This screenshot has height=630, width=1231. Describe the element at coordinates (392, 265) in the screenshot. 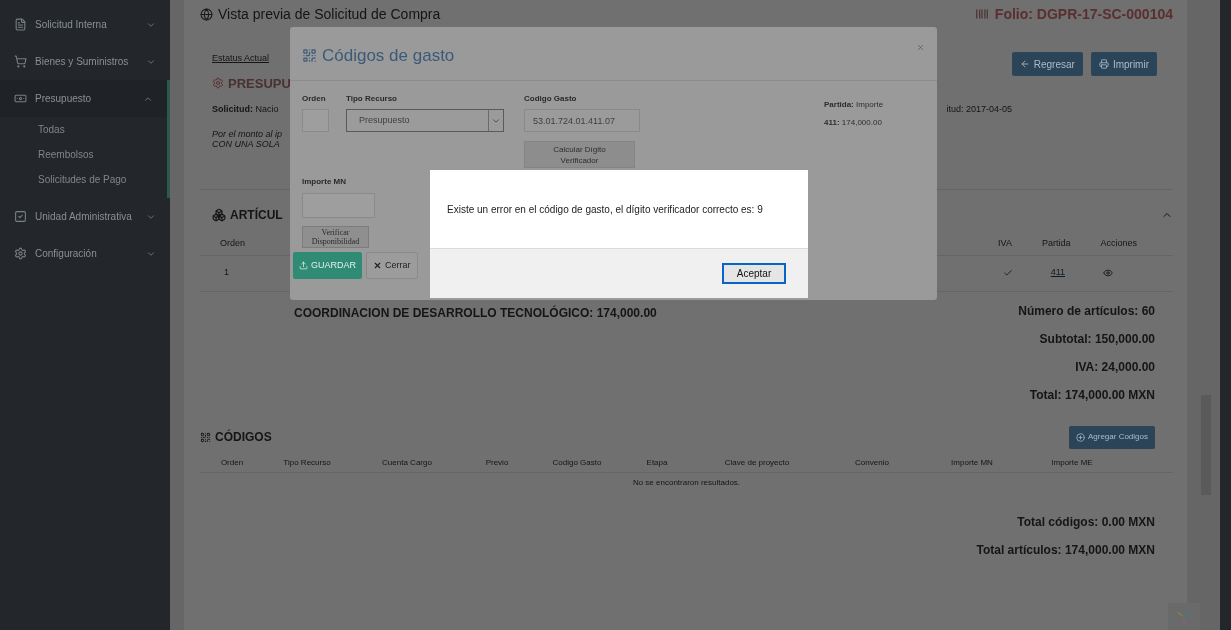

I see `close-button: Cerrar` at that location.